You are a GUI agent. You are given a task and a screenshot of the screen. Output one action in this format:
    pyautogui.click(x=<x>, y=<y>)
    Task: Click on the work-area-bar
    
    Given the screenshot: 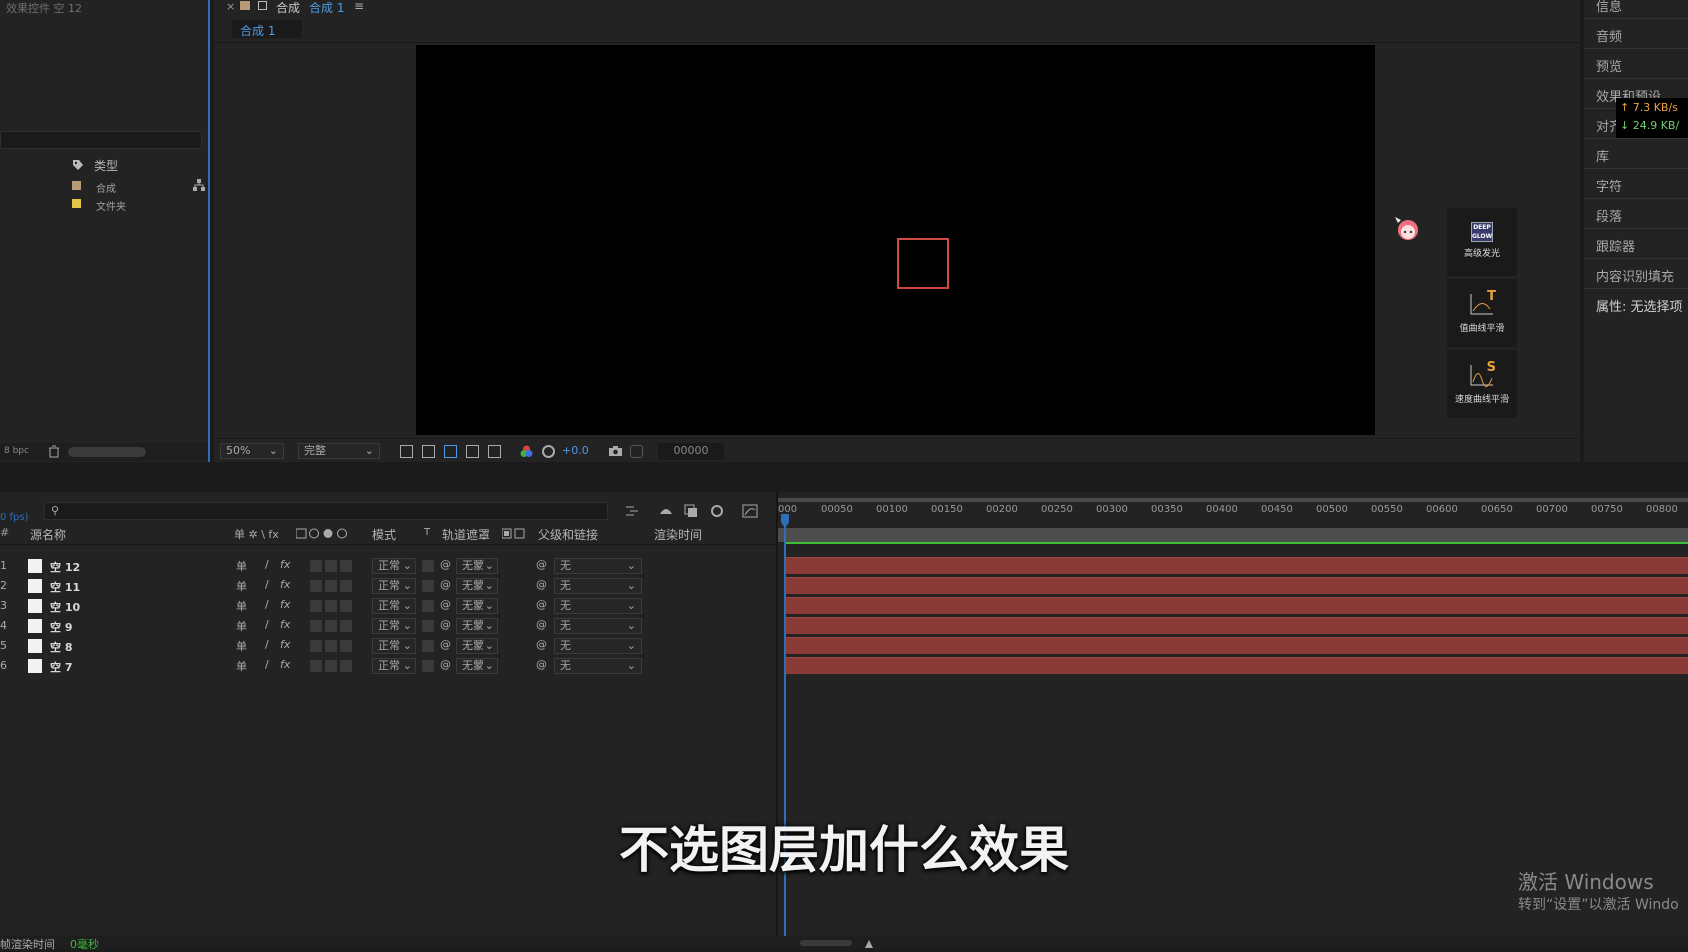 What is the action you would take?
    pyautogui.click(x=1233, y=500)
    